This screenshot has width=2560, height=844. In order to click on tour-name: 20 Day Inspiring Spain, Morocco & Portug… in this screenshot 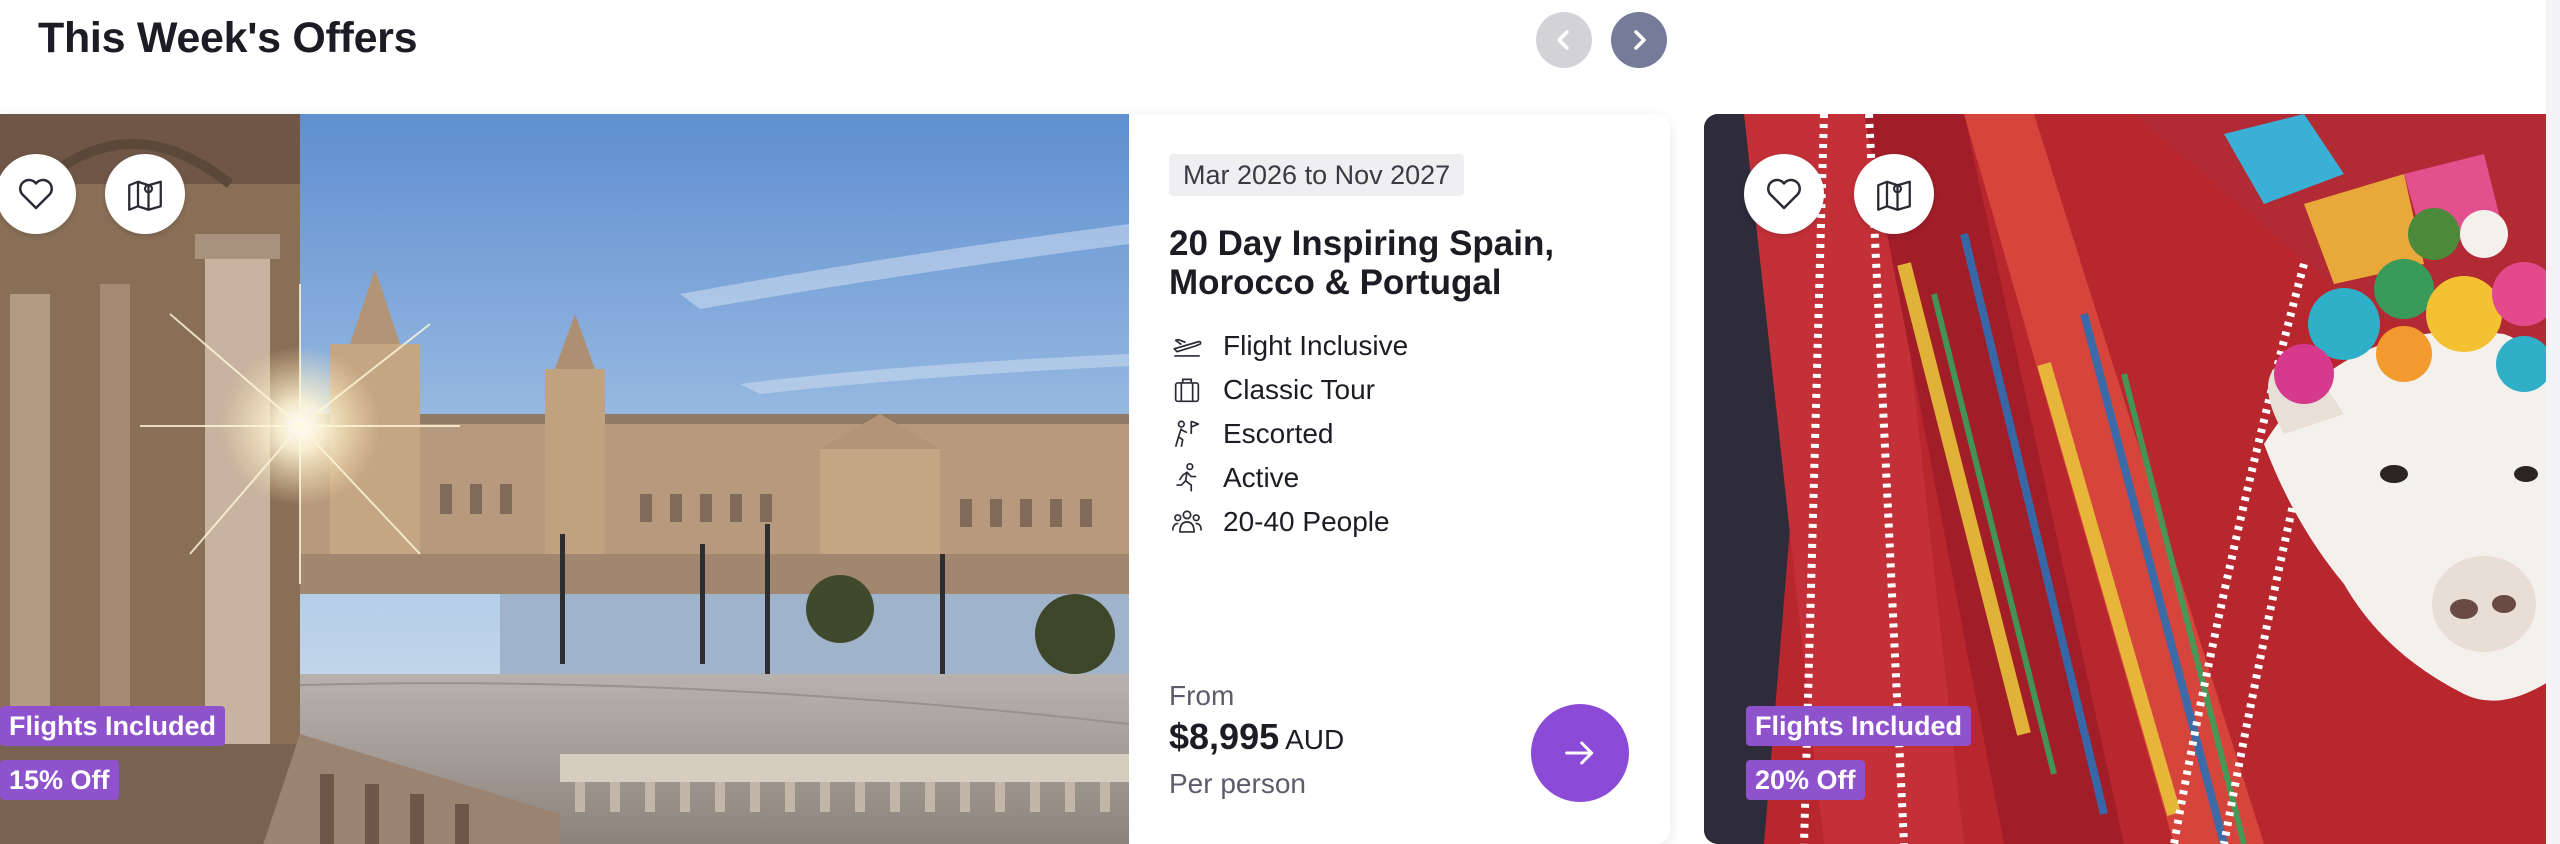, I will do `click(1404, 263)`.